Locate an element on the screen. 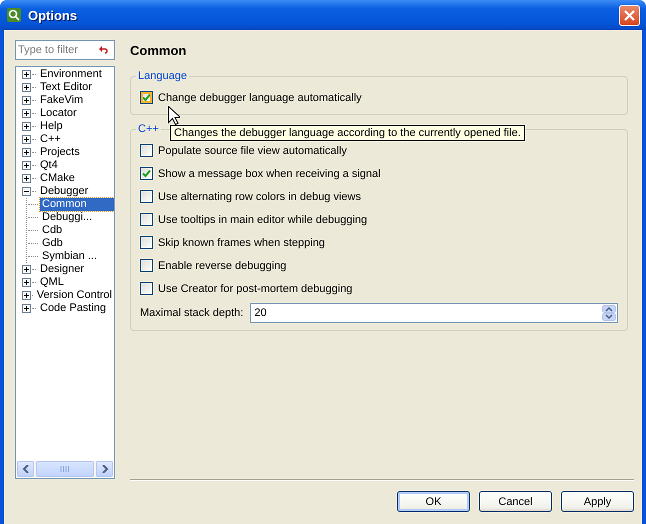 The image size is (646, 524). tree-item: Qt4 is located at coordinates (49, 165).